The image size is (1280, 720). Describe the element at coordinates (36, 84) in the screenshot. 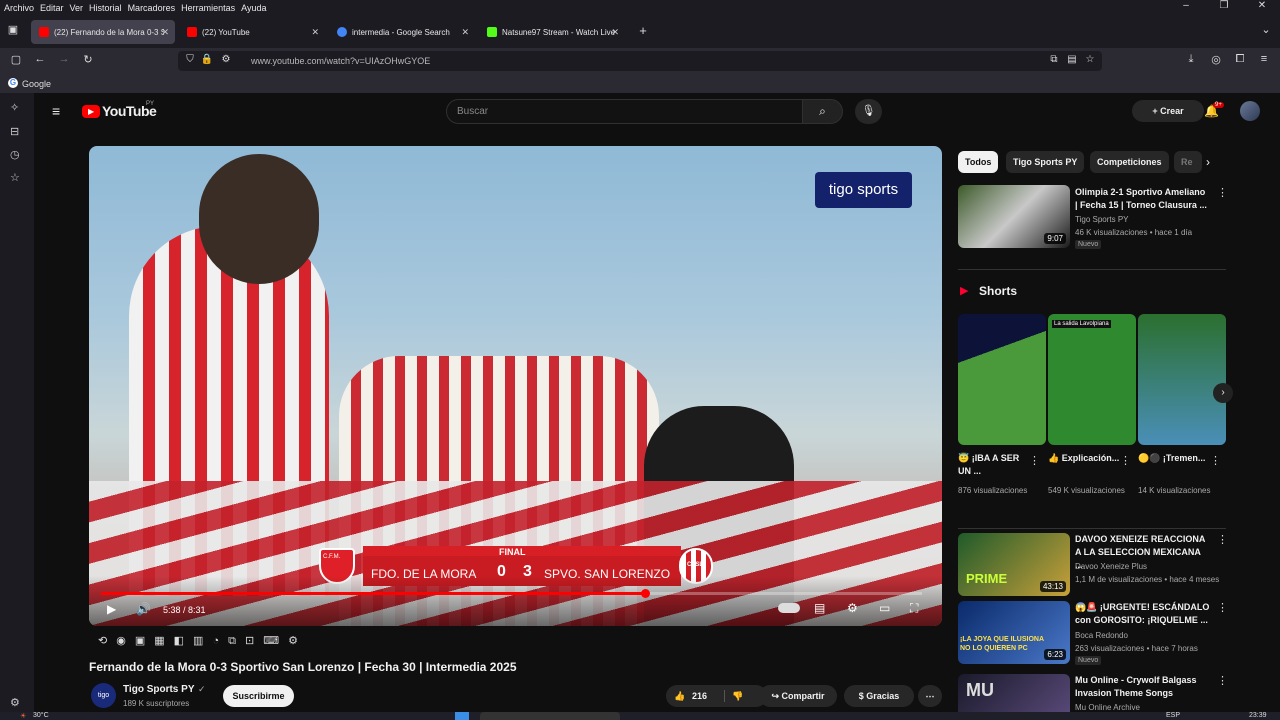

I see `bookmark-google: Google` at that location.